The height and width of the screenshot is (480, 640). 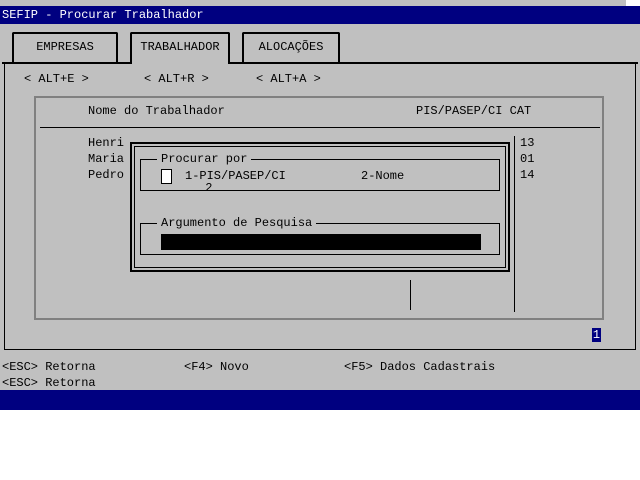 What do you see at coordinates (49, 367) in the screenshot?
I see `esc-return-hint: <ESC> Retorna` at bounding box center [49, 367].